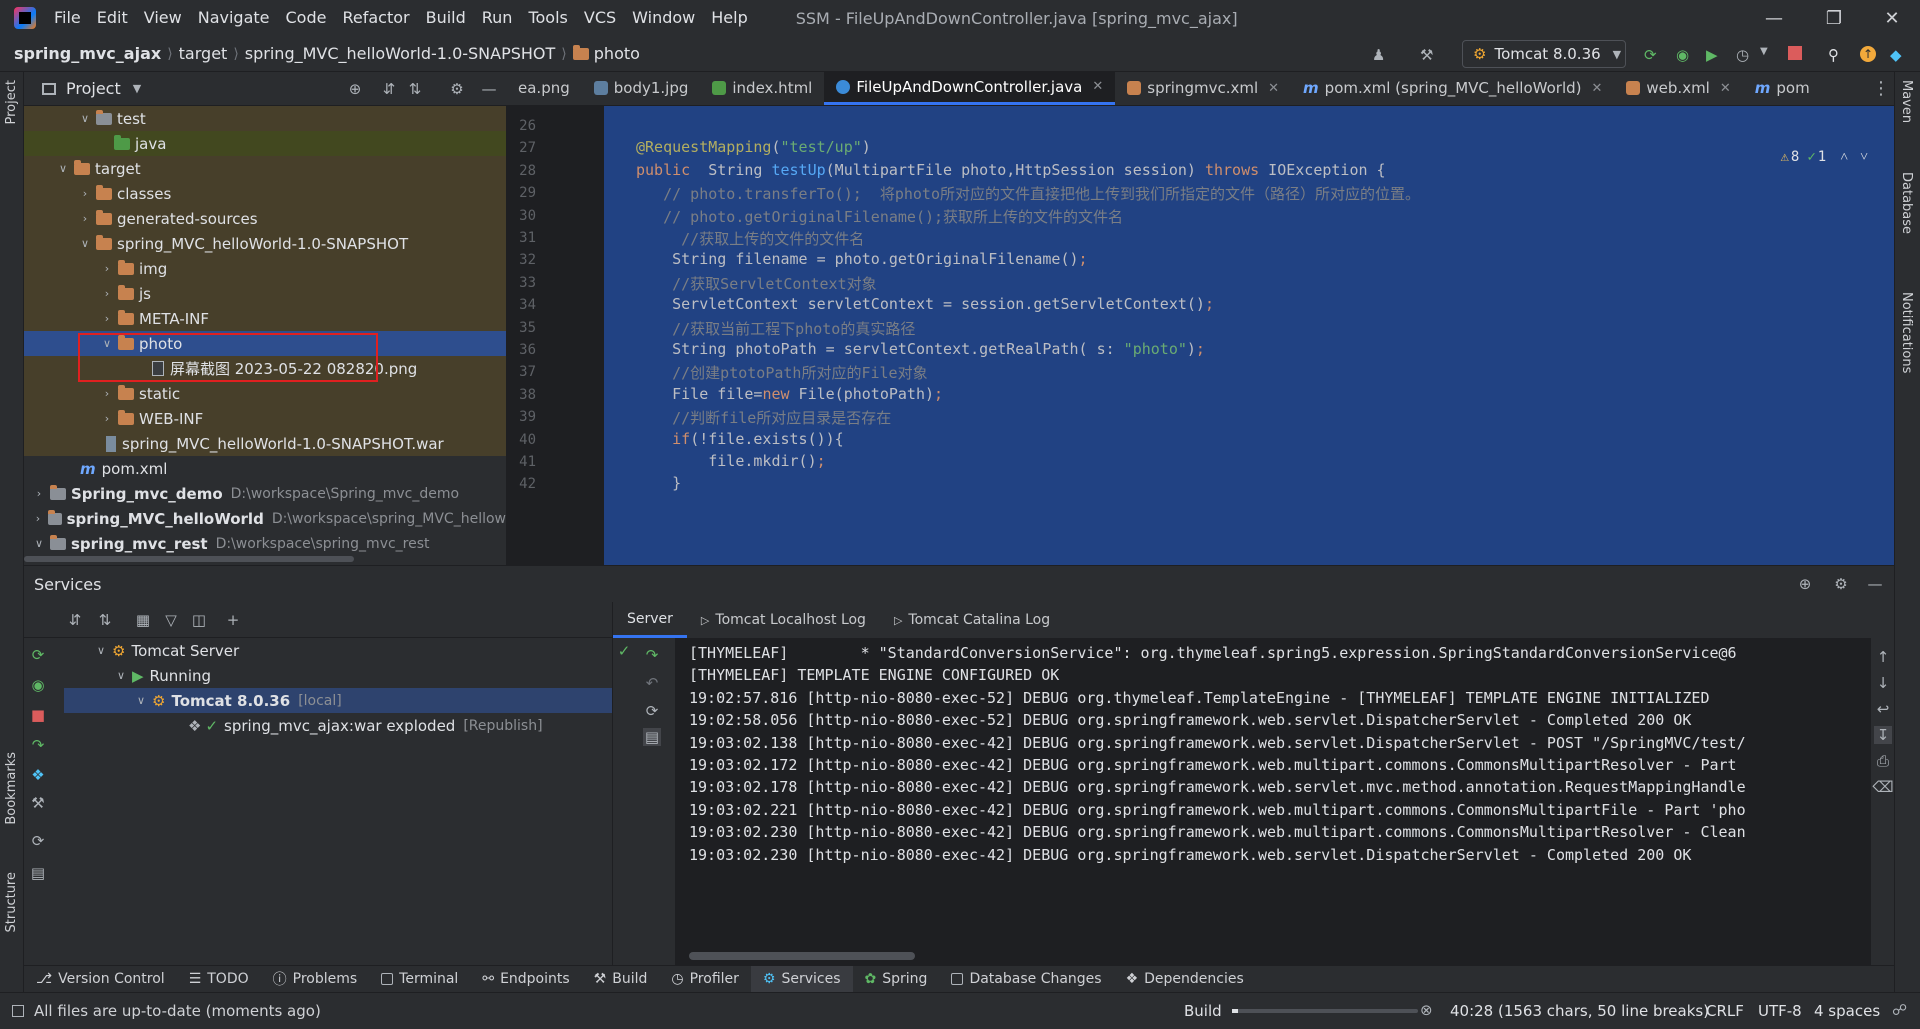 The image size is (1920, 1029). What do you see at coordinates (338, 675) in the screenshot?
I see `tree-item-running: ∨ ▶ Running` at bounding box center [338, 675].